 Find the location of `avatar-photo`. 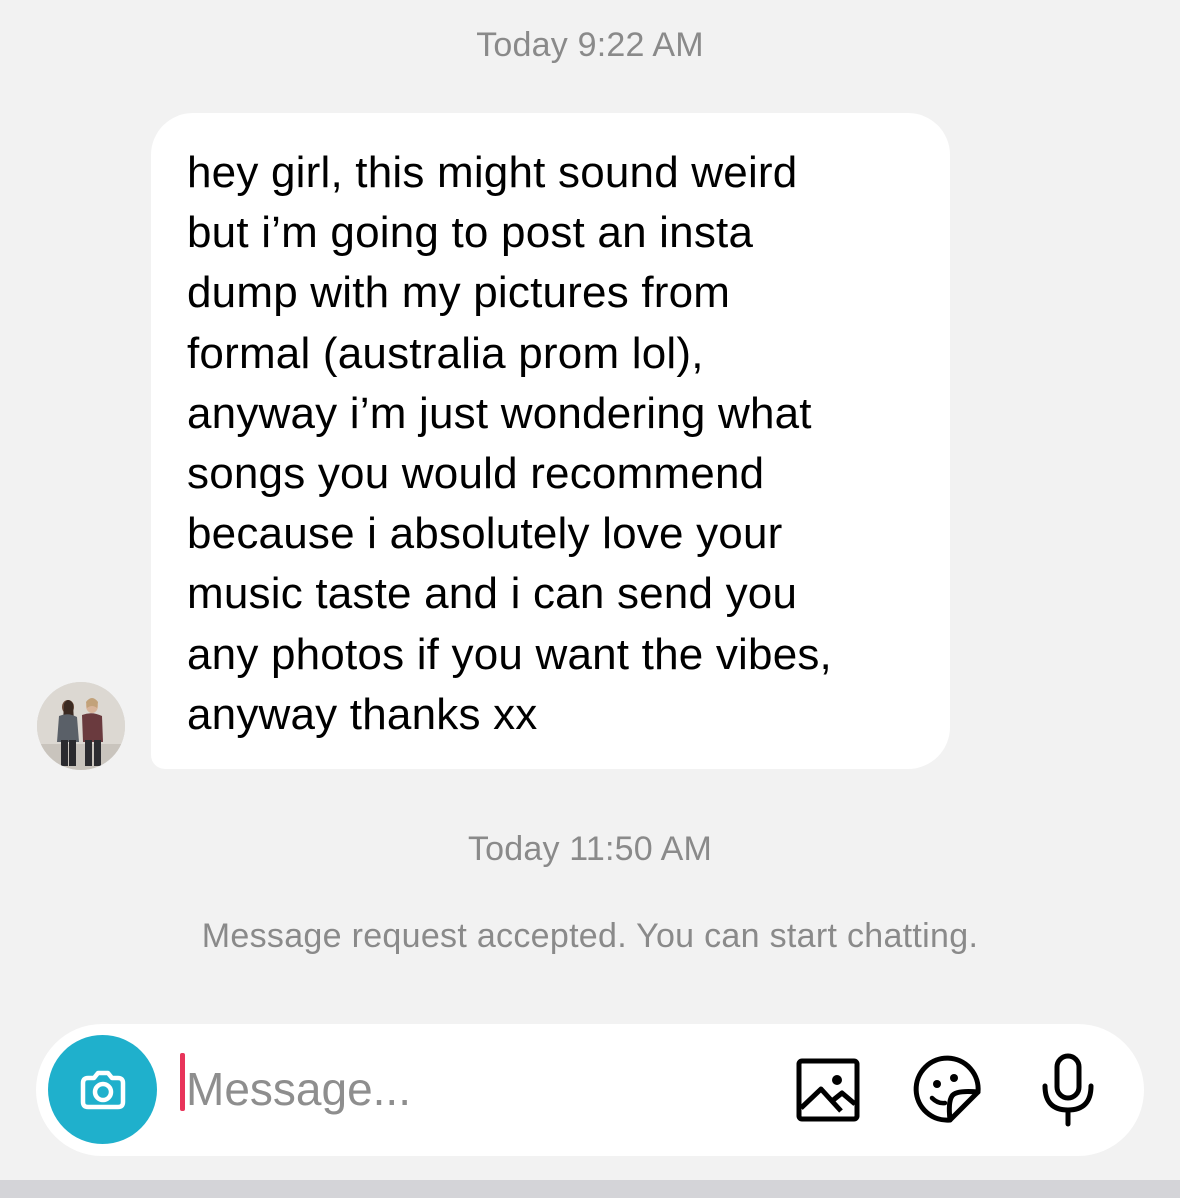

avatar-photo is located at coordinates (81, 726).